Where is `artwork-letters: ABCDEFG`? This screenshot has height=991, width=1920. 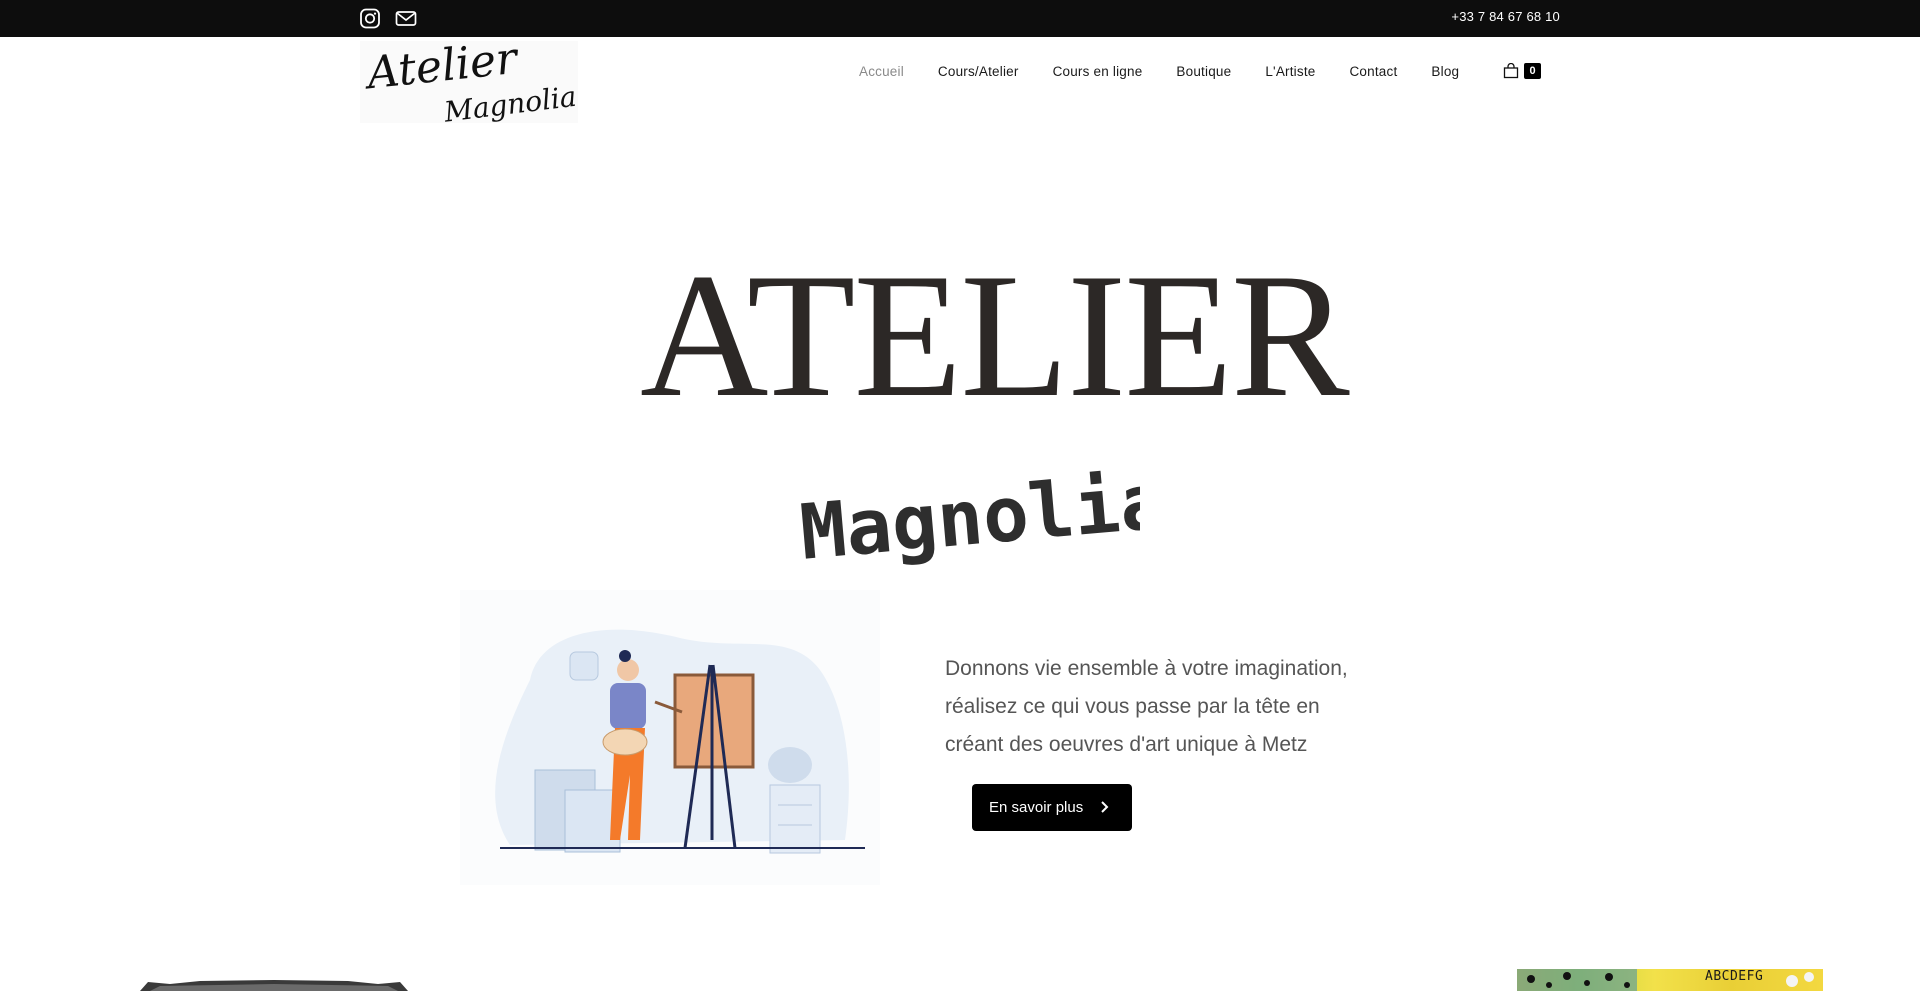 artwork-letters: ABCDEFG is located at coordinates (1734, 976).